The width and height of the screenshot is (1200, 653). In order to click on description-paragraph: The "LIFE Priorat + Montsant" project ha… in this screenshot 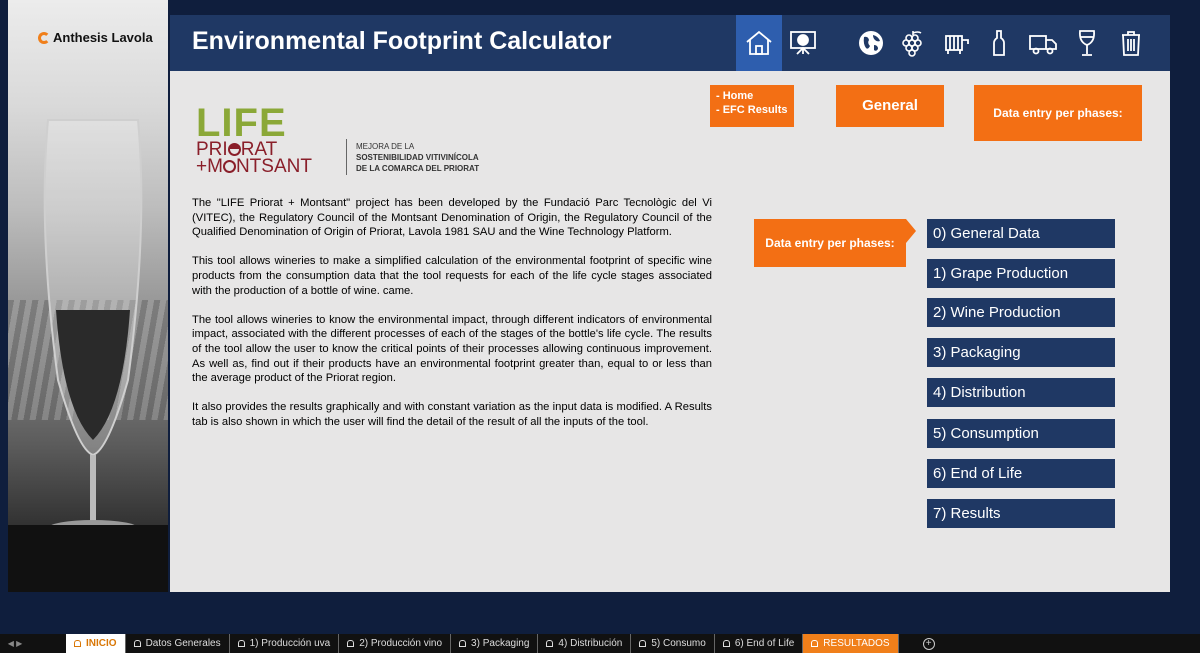, I will do `click(452, 218)`.